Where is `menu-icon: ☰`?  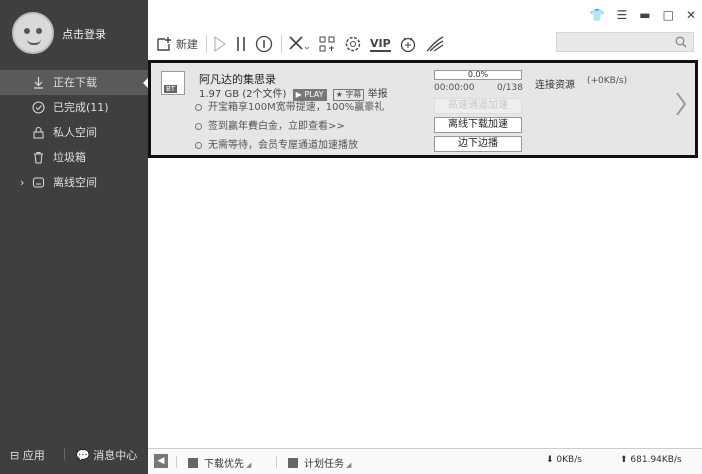 menu-icon: ☰ is located at coordinates (621, 15).